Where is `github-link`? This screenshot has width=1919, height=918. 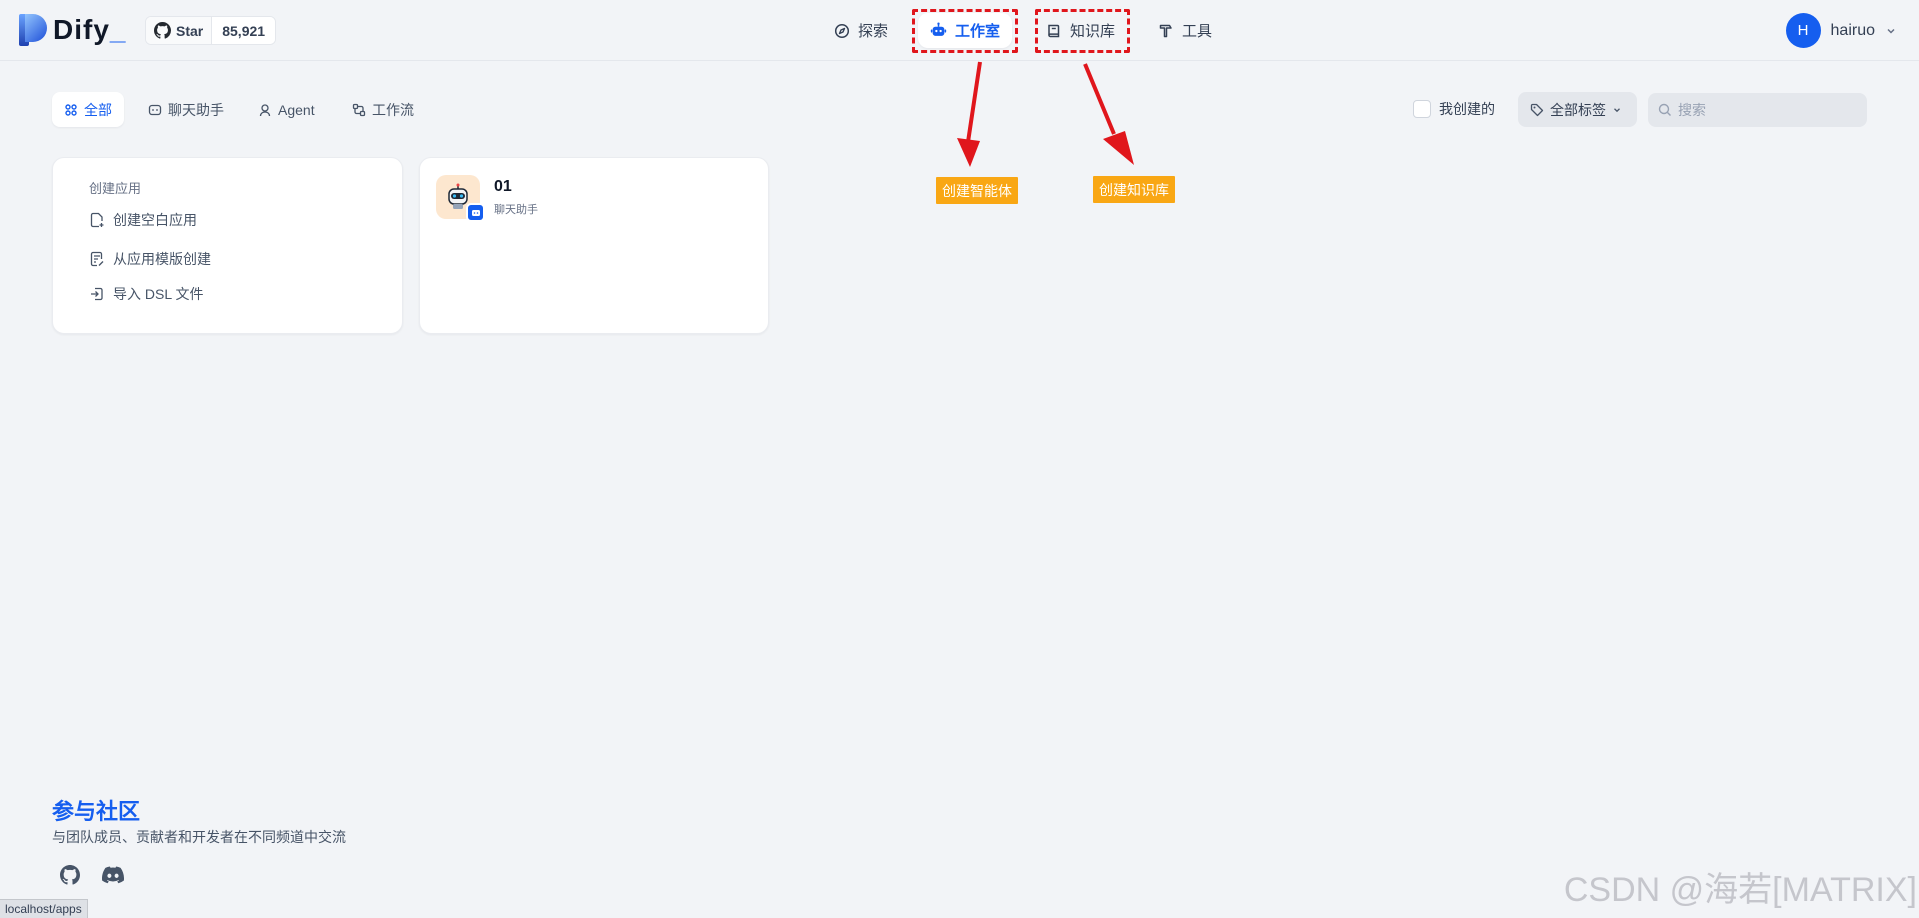
github-link is located at coordinates (70, 875).